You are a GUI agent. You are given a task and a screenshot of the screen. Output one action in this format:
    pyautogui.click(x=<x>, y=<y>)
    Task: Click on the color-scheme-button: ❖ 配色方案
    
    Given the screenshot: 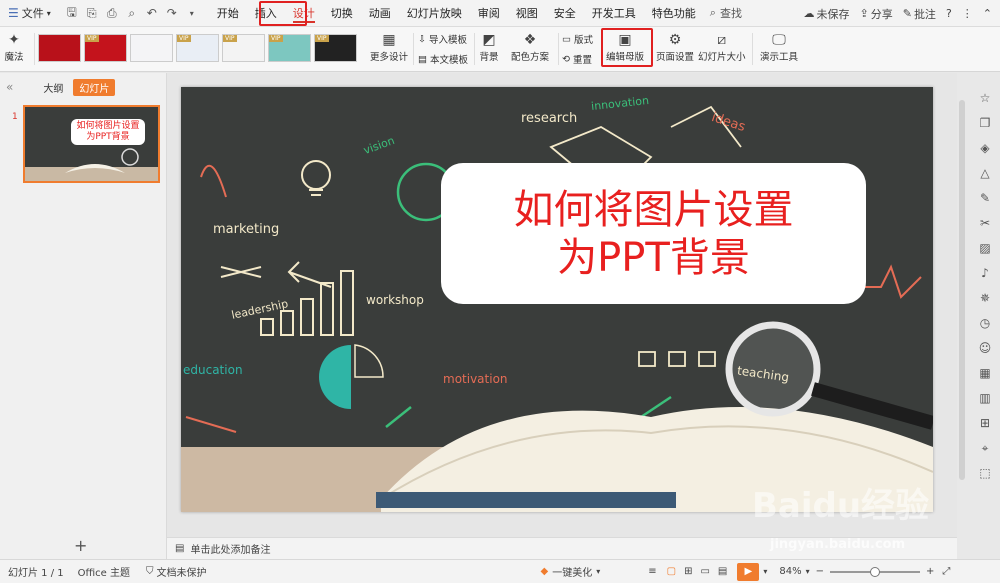 What is the action you would take?
    pyautogui.click(x=530, y=47)
    